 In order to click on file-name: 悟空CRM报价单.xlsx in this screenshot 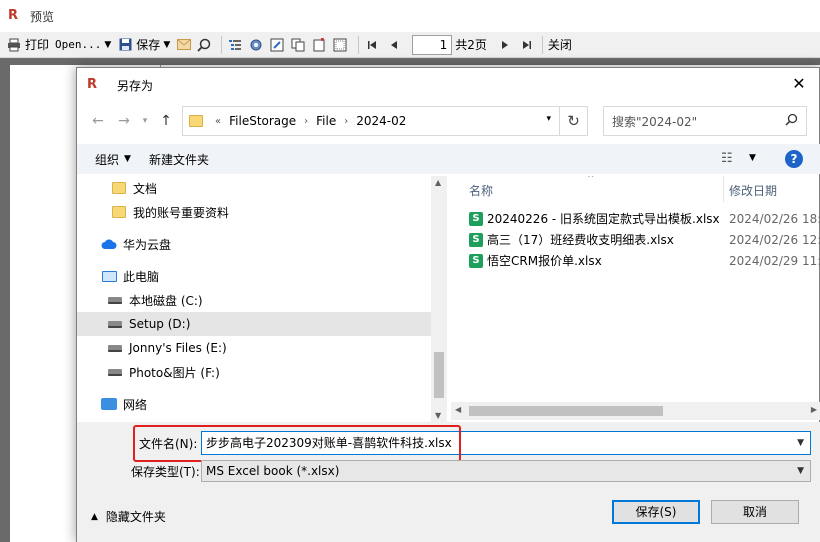, I will do `click(544, 261)`.